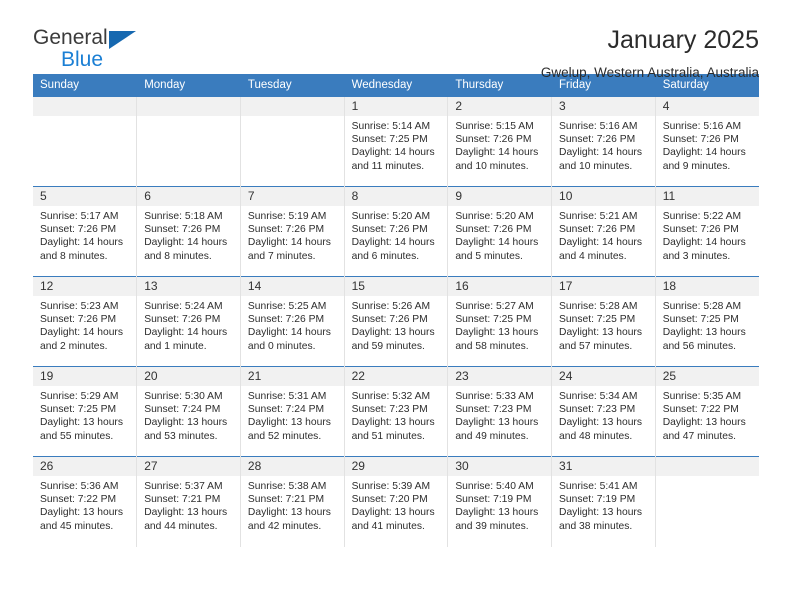 This screenshot has height=612, width=792. Describe the element at coordinates (500, 286) in the screenshot. I see `day-number: 16` at that location.